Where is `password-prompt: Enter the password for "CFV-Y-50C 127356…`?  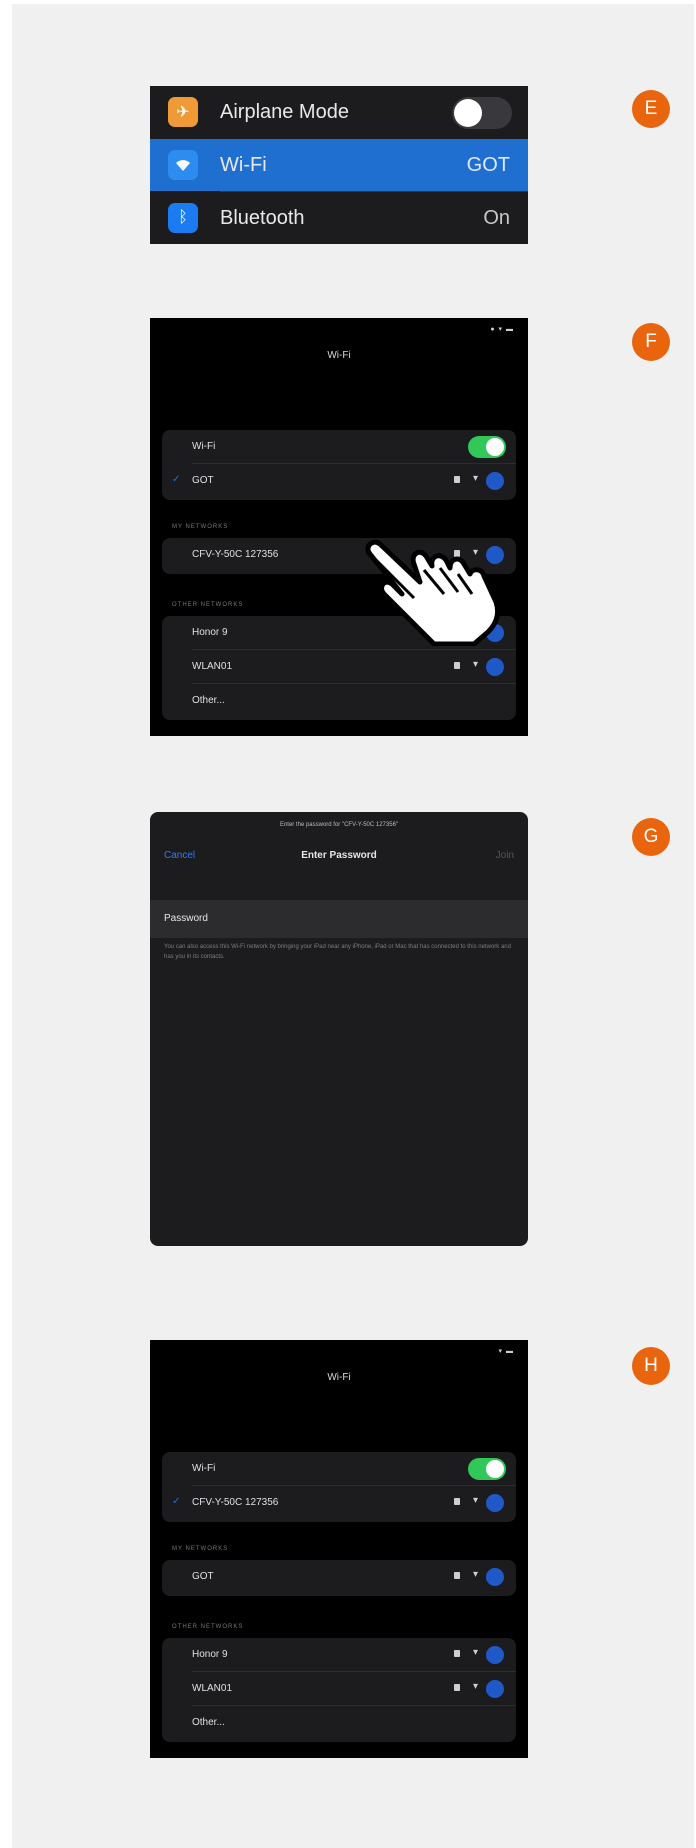
password-prompt: Enter the password for "CFV-Y-50C 127356… is located at coordinates (339, 825).